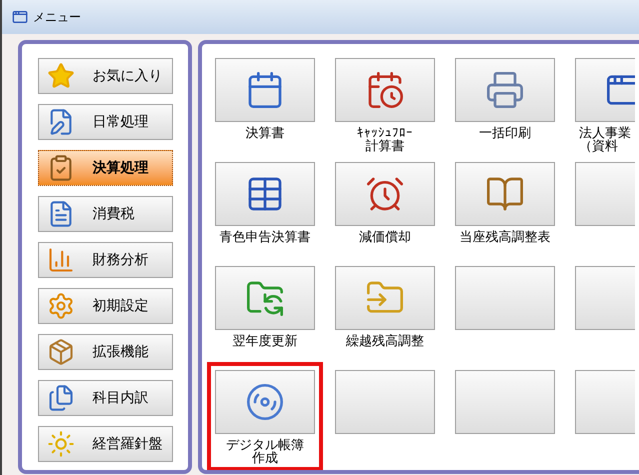  I want to click on tool-label: 法人事業 （資料, so click(605, 140).